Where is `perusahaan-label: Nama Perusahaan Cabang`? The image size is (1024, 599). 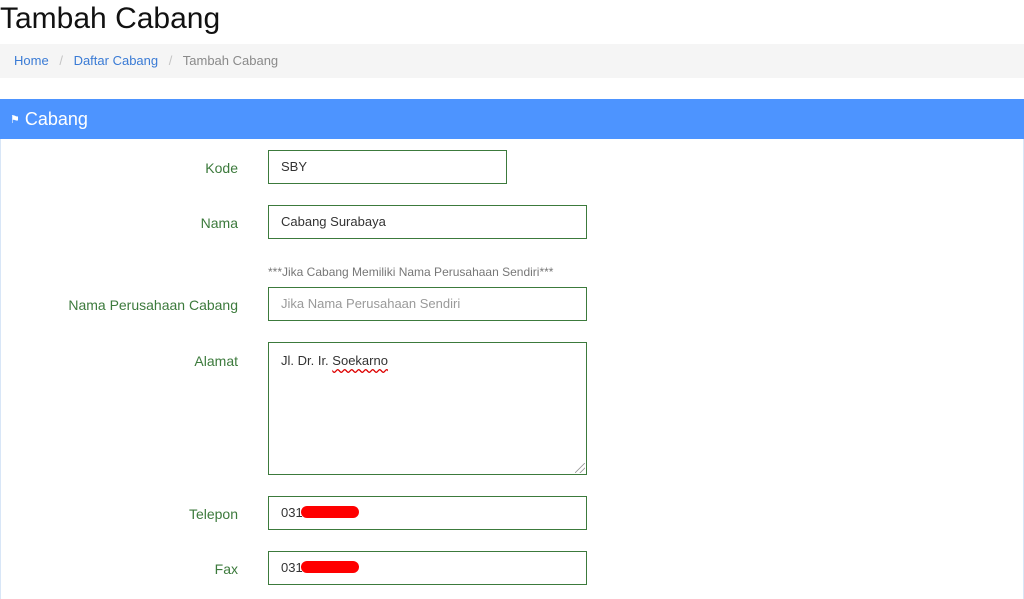
perusahaan-label: Nama Perusahaan Cabang is located at coordinates (153, 305).